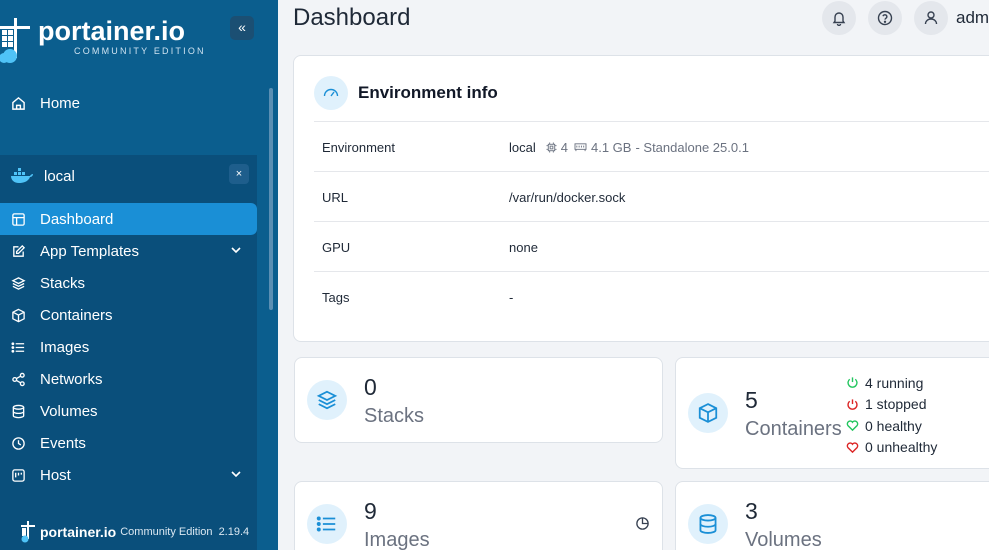 The width and height of the screenshot is (989, 550). Describe the element at coordinates (611, 147) in the screenshot. I see `memory-size: 4.1 GB` at that location.